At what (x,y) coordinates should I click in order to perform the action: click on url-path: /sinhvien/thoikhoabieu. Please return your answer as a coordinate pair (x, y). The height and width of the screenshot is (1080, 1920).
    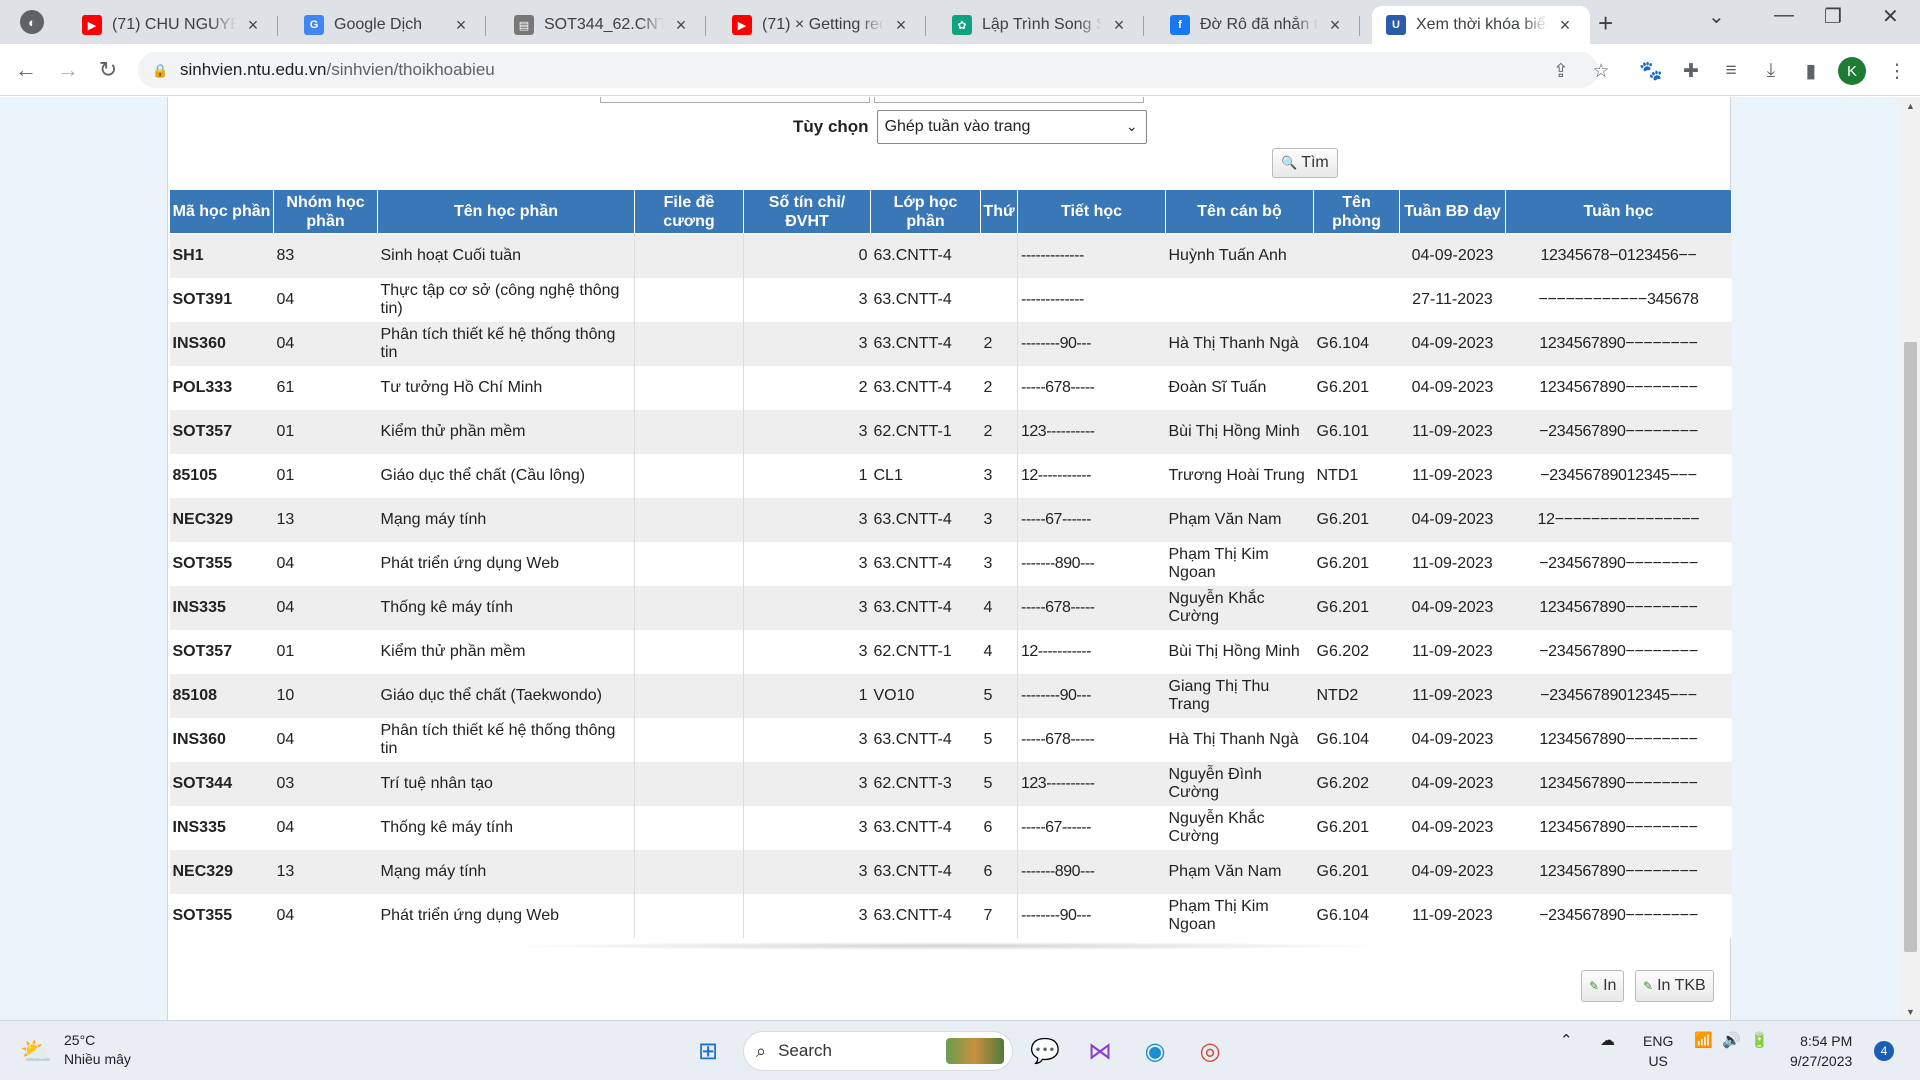
    Looking at the image, I should click on (410, 69).